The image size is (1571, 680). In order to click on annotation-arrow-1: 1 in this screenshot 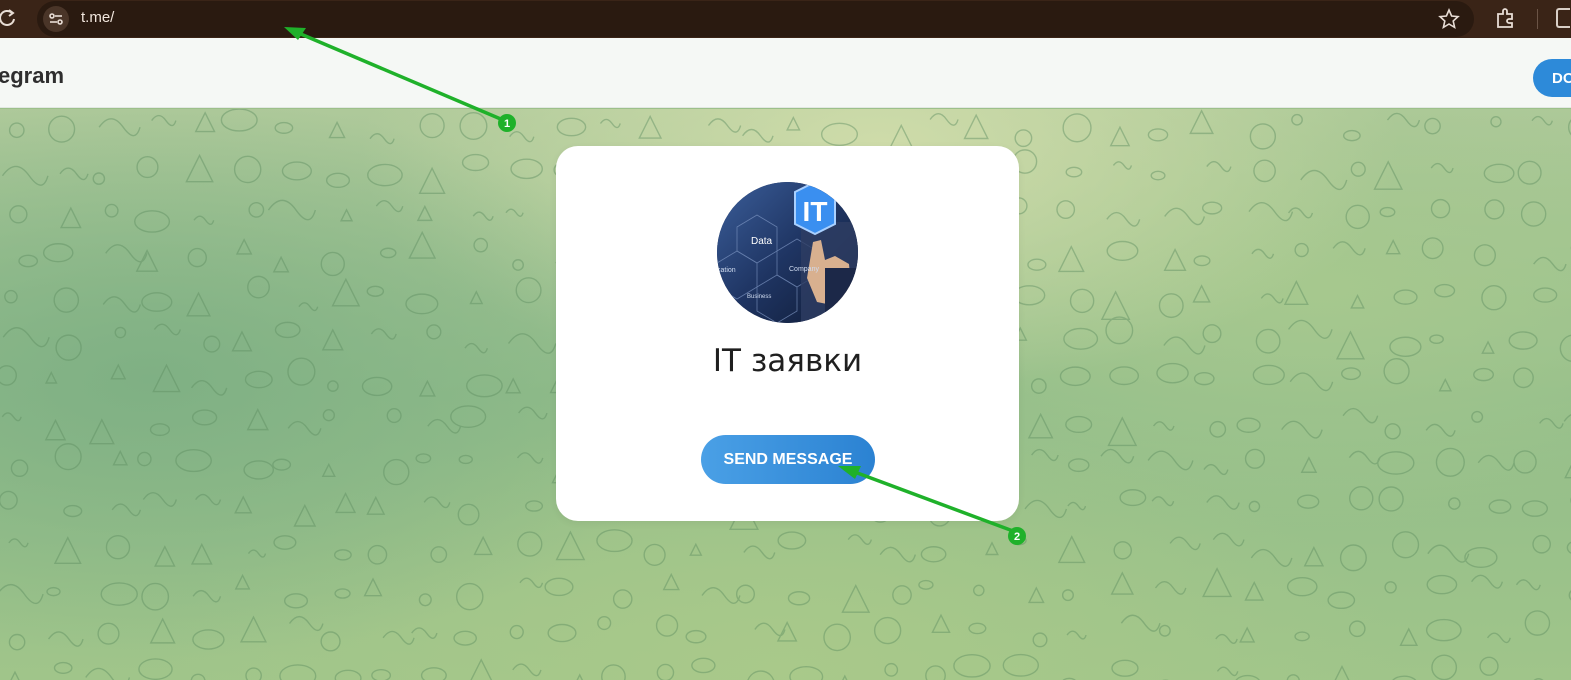, I will do `click(400, 79)`.